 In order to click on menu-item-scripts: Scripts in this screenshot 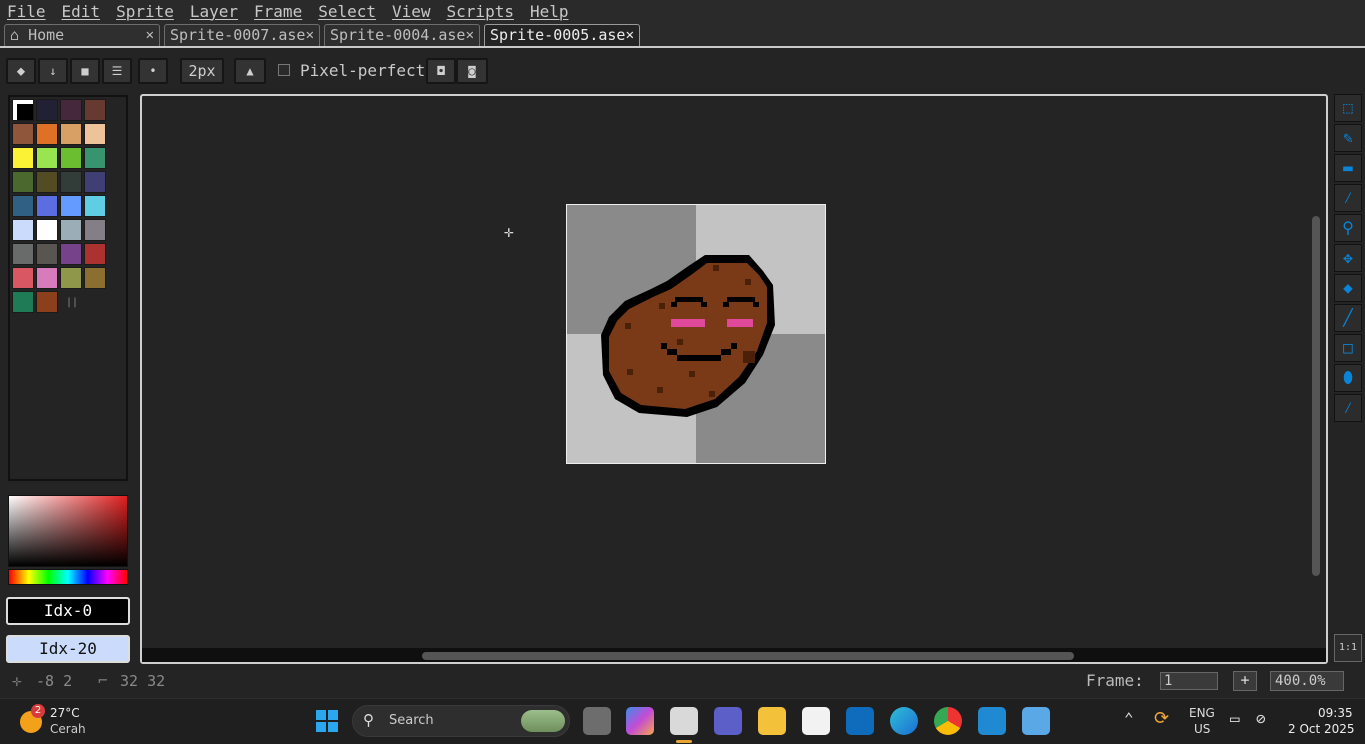, I will do `click(480, 11)`.